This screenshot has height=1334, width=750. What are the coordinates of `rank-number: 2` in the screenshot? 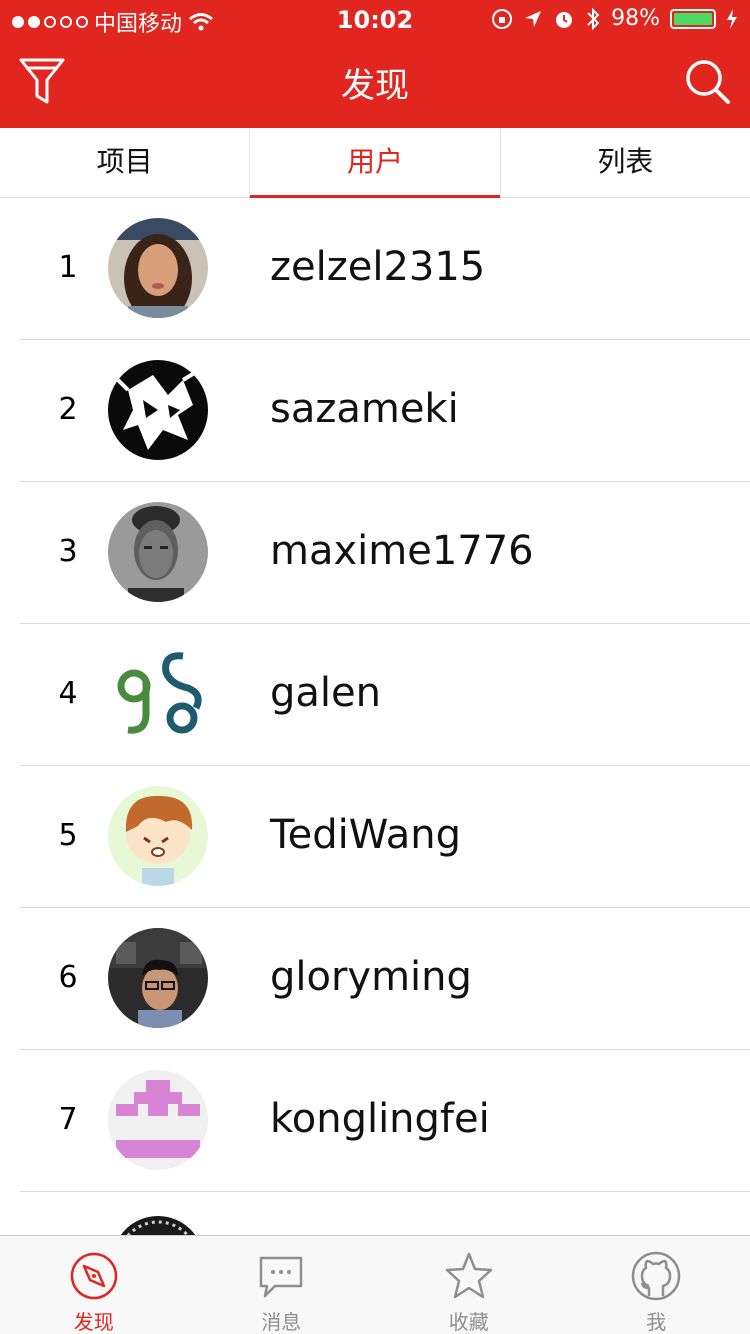 It's located at (68, 409).